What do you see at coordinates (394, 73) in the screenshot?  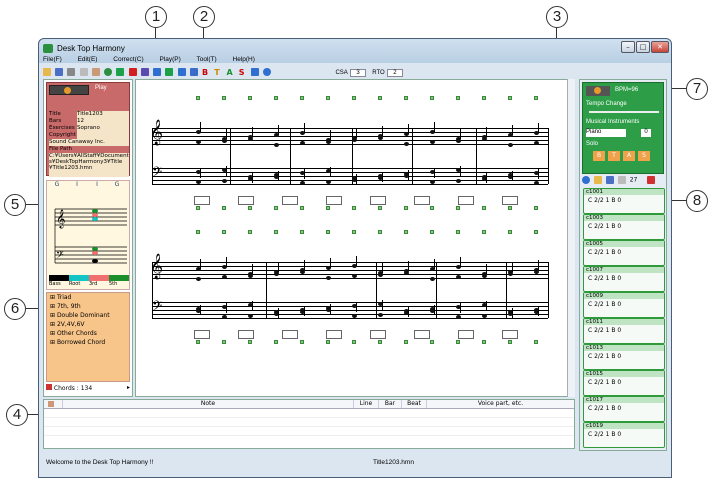 I see `rto-select: 2` at bounding box center [394, 73].